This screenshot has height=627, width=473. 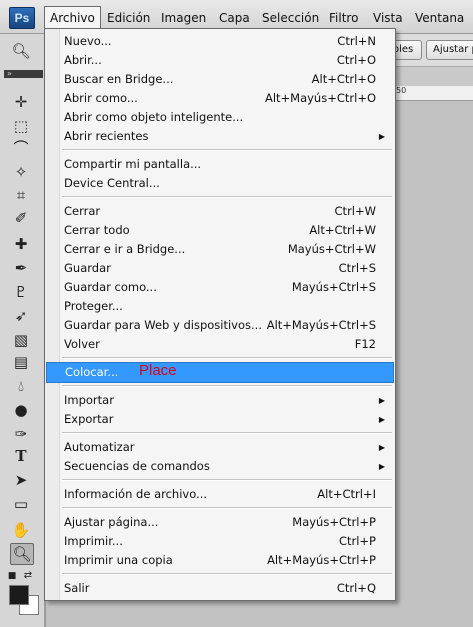 What do you see at coordinates (388, 18) in the screenshot?
I see `menu-vista: Vista` at bounding box center [388, 18].